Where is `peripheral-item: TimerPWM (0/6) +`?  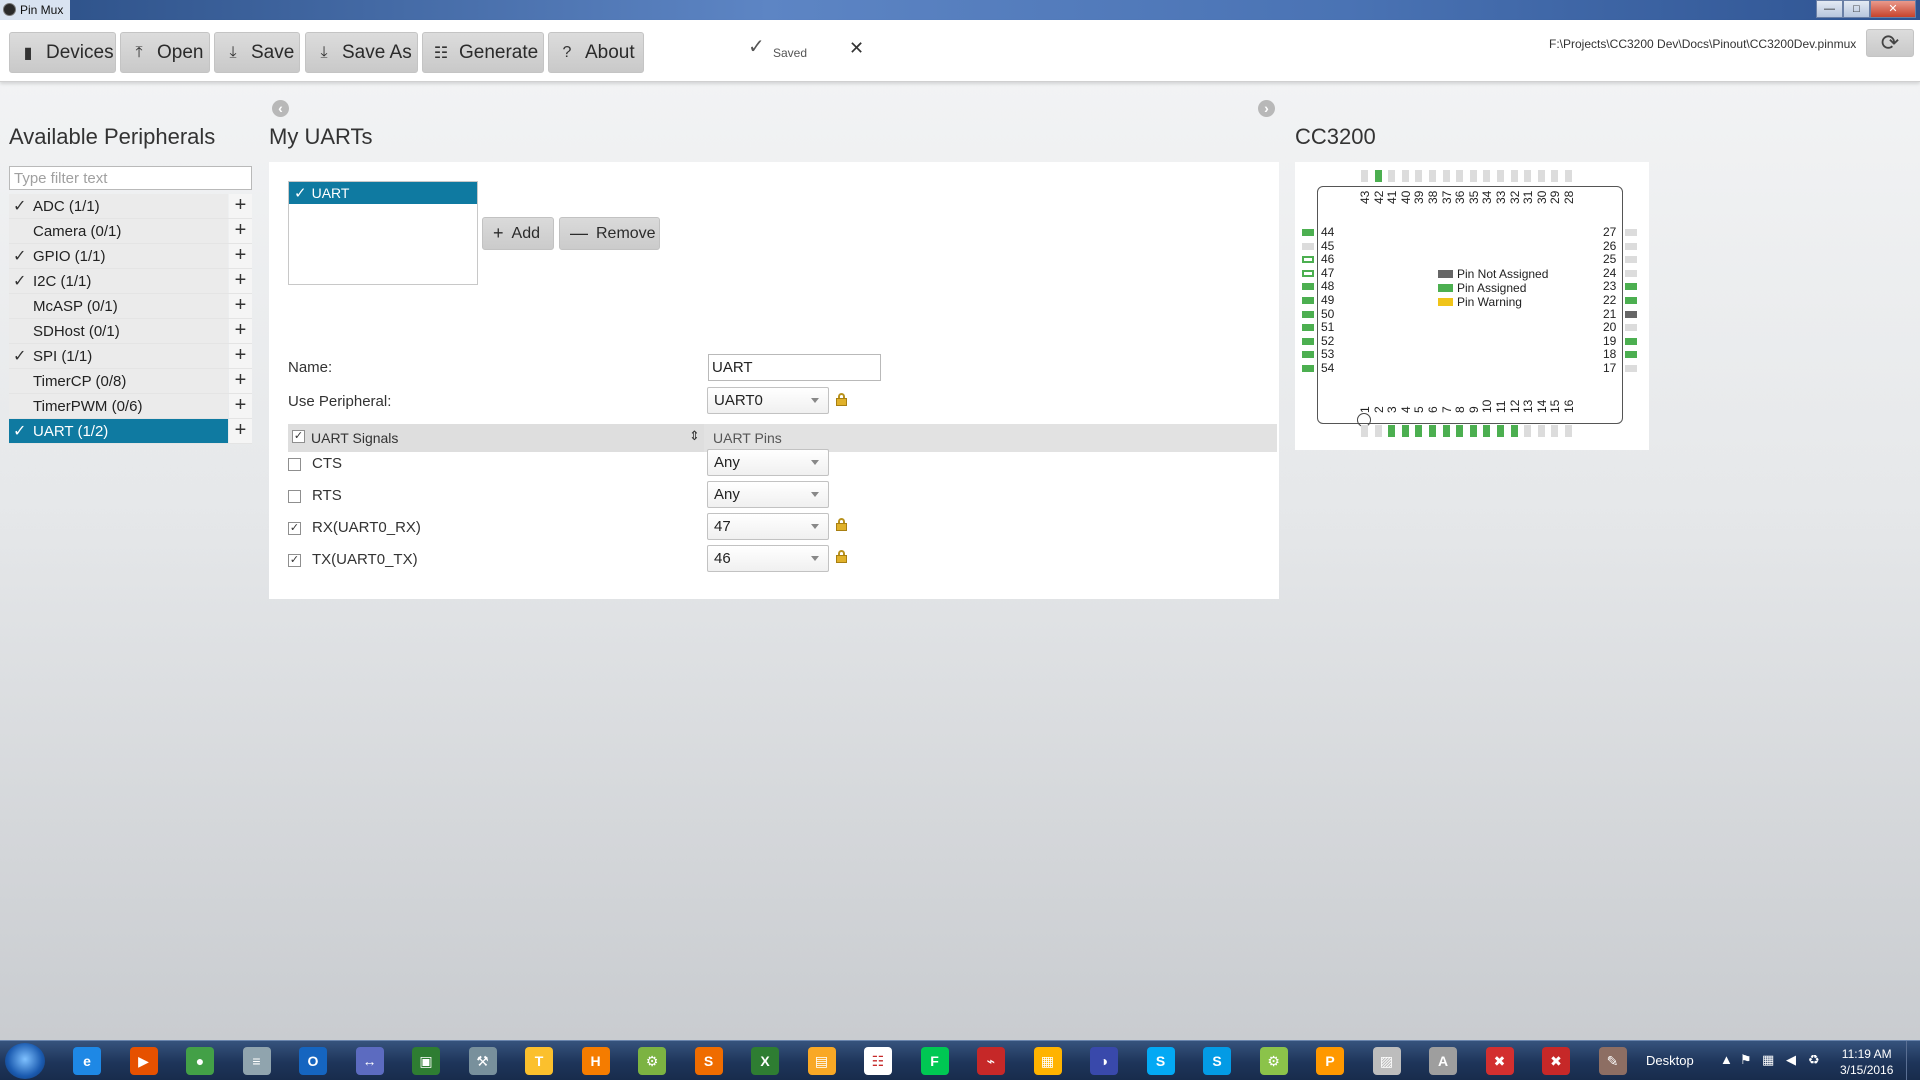
peripheral-item: TimerPWM (0/6) + is located at coordinates (130, 406).